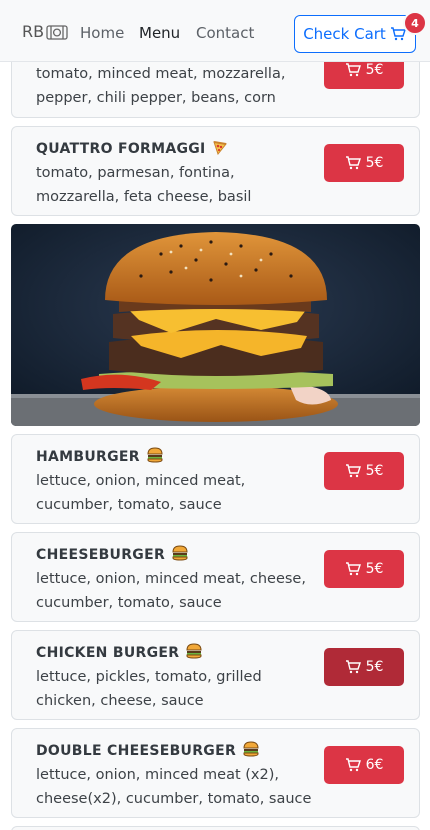 The height and width of the screenshot is (830, 430). I want to click on item-title: QUATTRO FORMAGGI, so click(132, 149).